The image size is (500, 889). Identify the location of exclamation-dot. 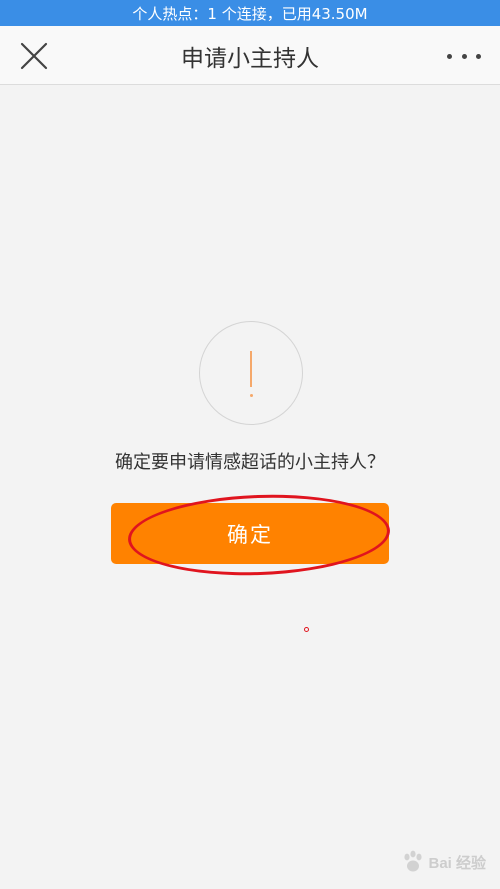
(251, 395).